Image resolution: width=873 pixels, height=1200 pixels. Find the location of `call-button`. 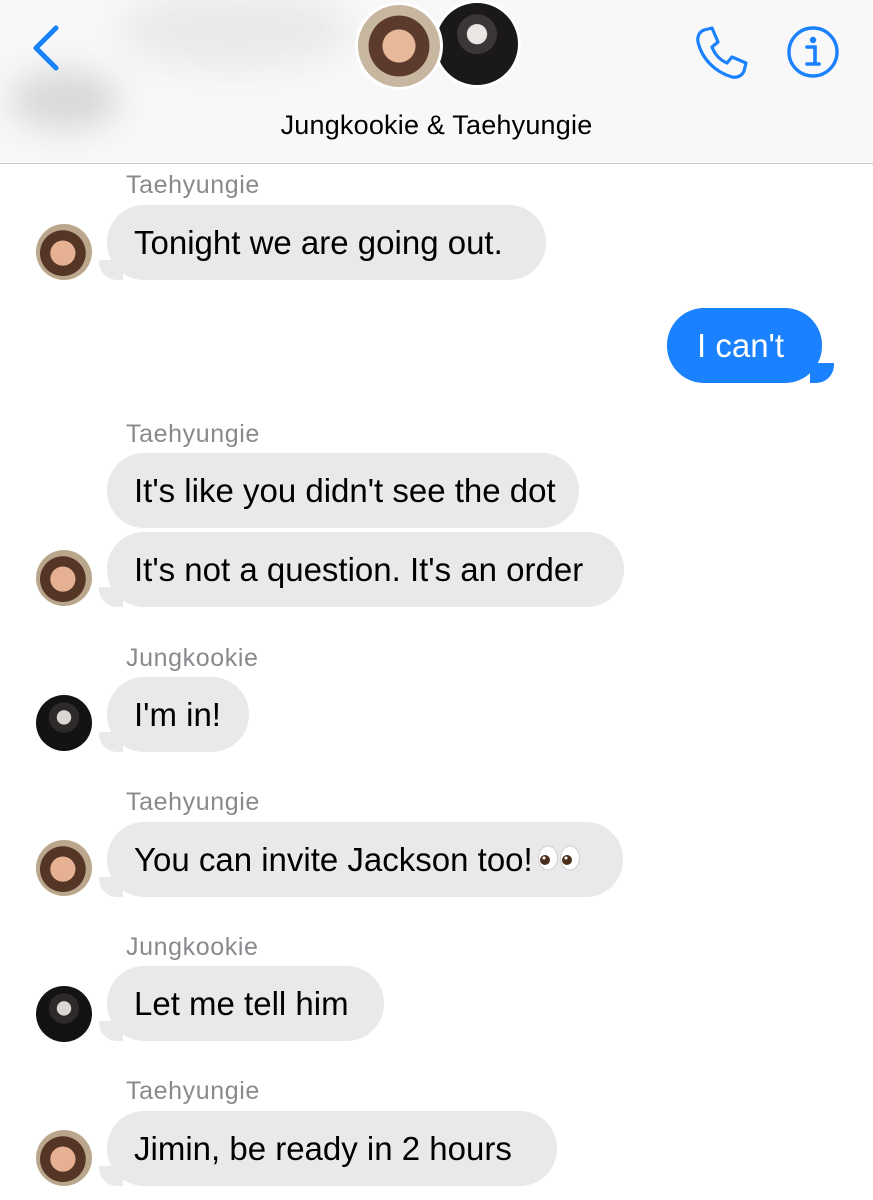

call-button is located at coordinates (721, 53).